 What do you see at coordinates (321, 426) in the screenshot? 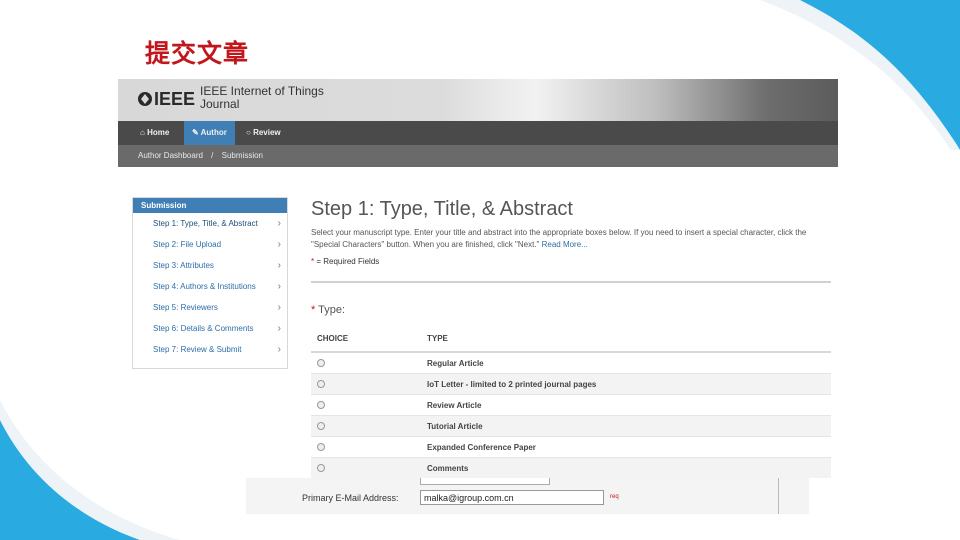
I see `radio-tutorial-article` at bounding box center [321, 426].